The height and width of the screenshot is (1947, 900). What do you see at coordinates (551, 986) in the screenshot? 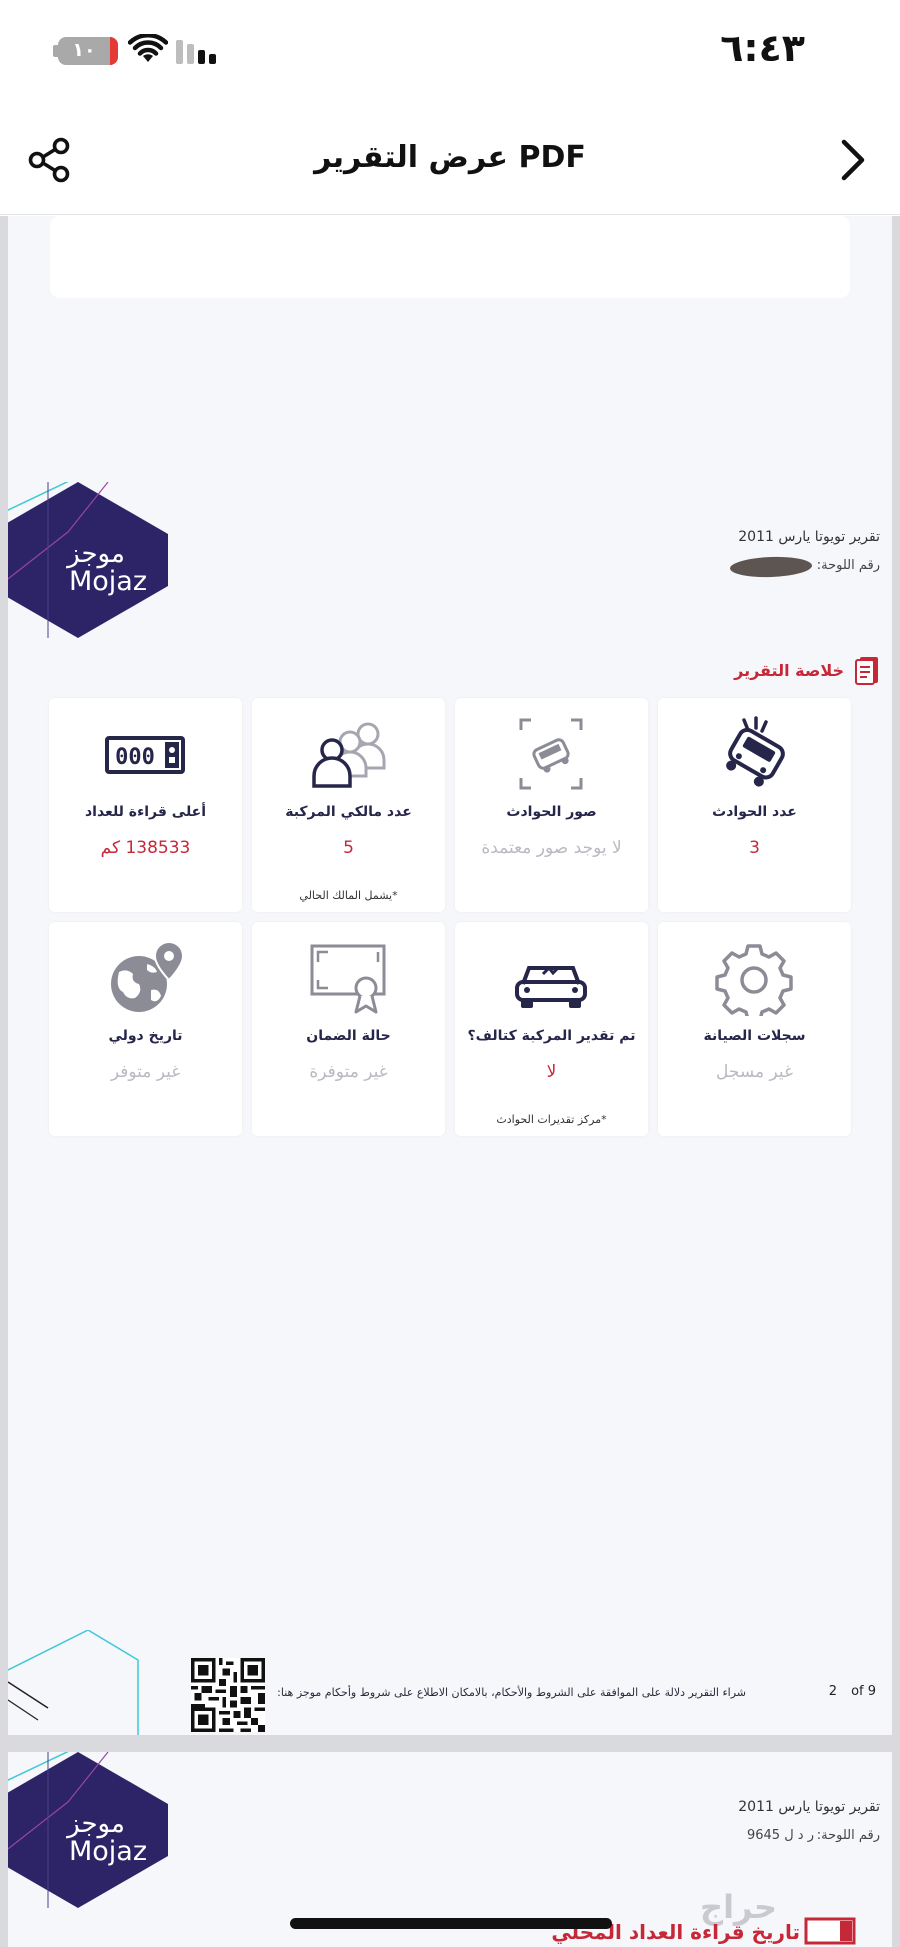
I see `damaged-car-icon` at bounding box center [551, 986].